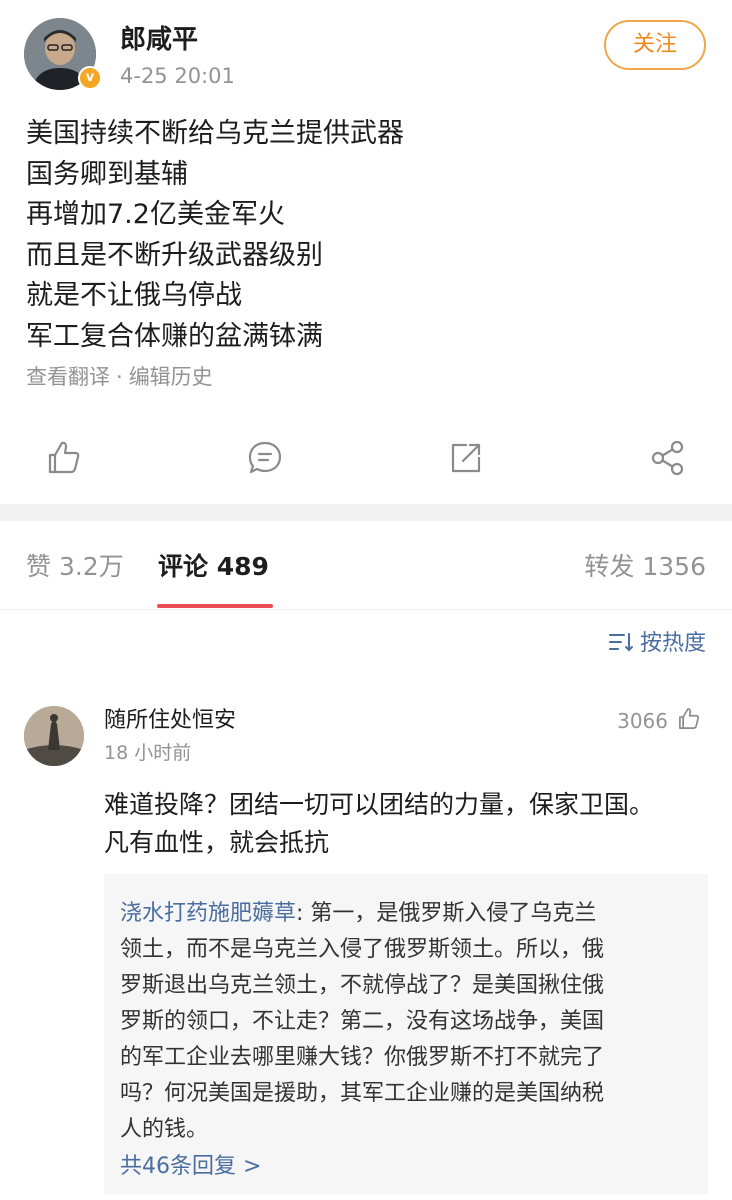 The height and width of the screenshot is (1200, 732). Describe the element at coordinates (164, 1129) in the screenshot. I see `reply-line: 人的钱。` at that location.